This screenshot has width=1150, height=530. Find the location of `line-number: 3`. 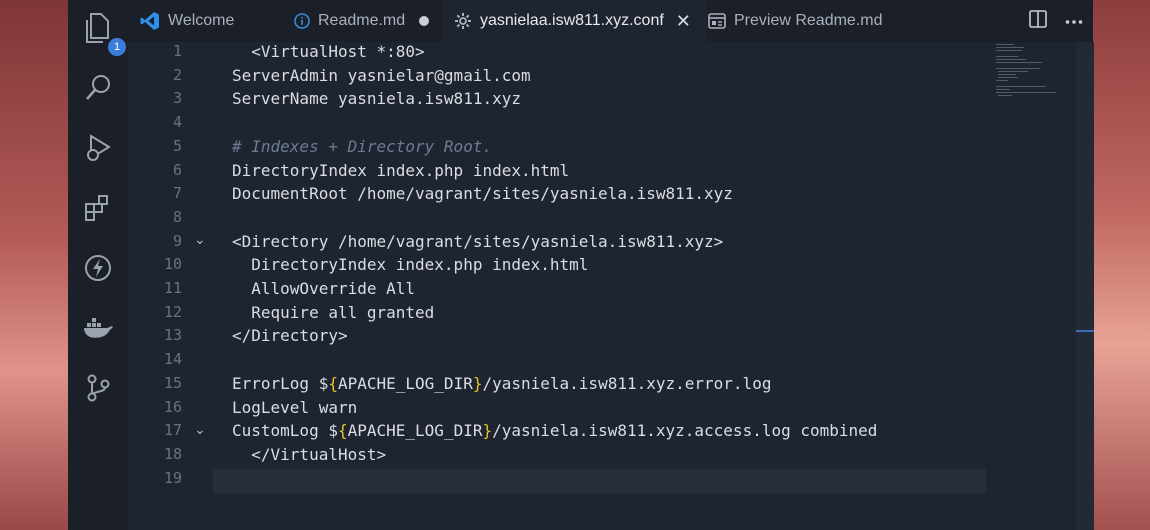

line-number: 3 is located at coordinates (177, 98).